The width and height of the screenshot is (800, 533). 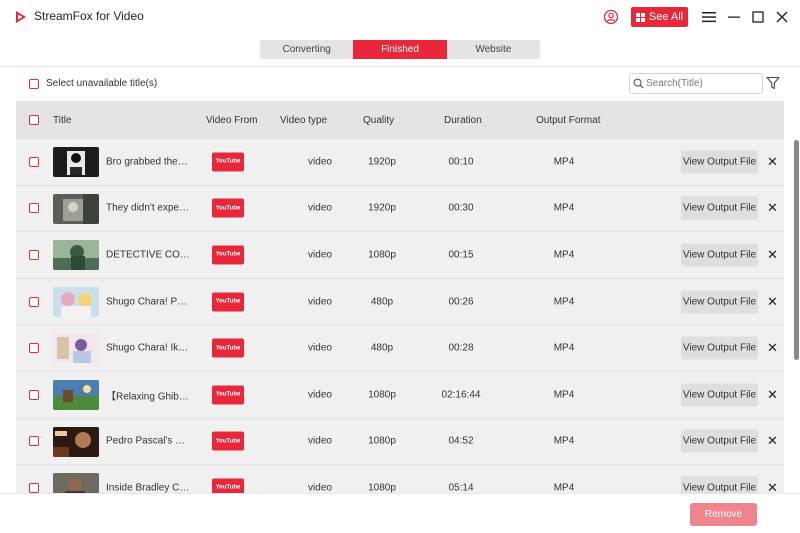 What do you see at coordinates (463, 120) in the screenshot?
I see `column-duration: Duration` at bounding box center [463, 120].